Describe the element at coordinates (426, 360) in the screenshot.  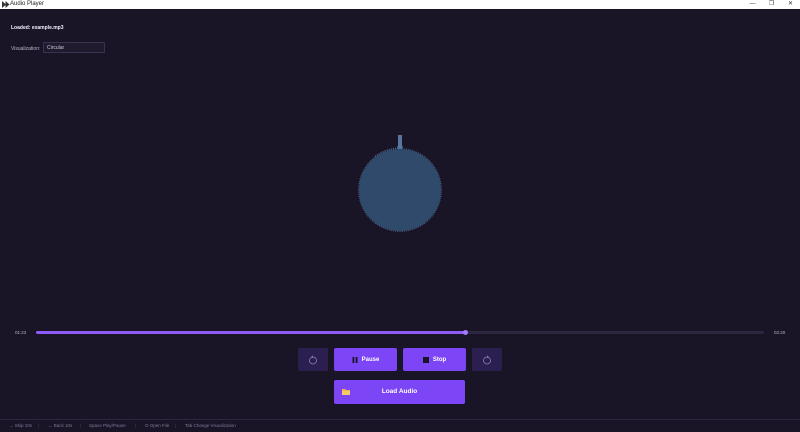
I see `stop-icon` at that location.